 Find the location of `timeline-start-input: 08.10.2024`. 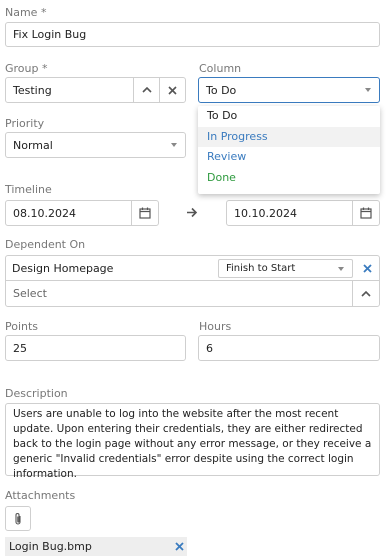

timeline-start-input: 08.10.2024 is located at coordinates (82, 213).